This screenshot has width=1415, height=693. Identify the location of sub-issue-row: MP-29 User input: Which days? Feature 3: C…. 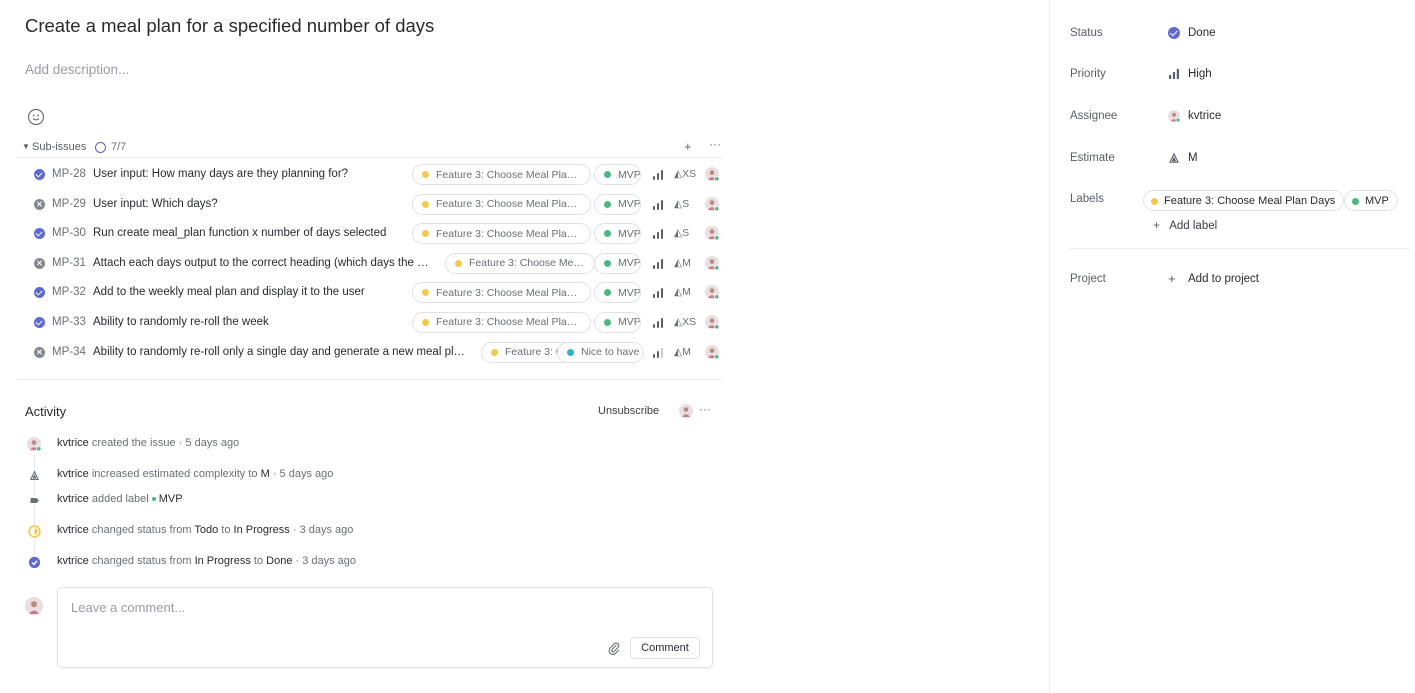
(369, 205).